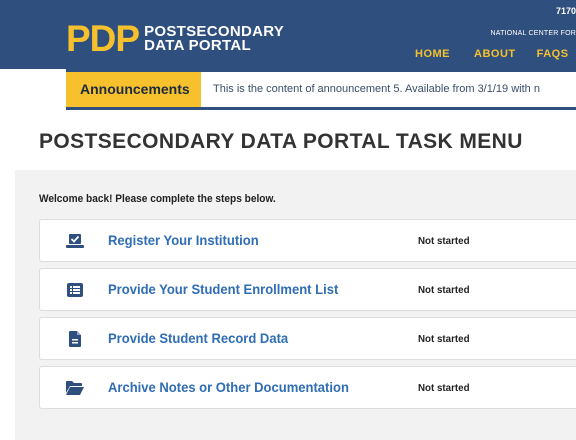 This screenshot has width=576, height=440. Describe the element at coordinates (103, 38) in the screenshot. I see `logo-mark: PDP` at that location.